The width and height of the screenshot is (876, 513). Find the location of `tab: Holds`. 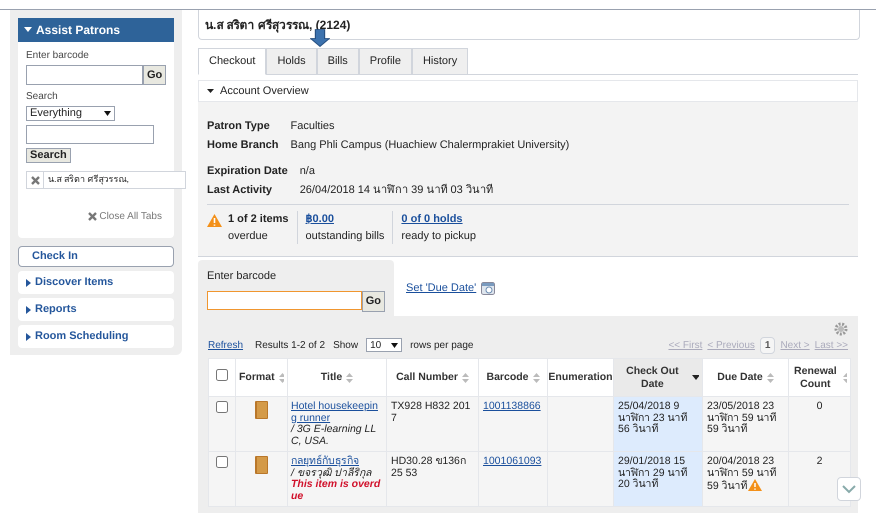

tab: Holds is located at coordinates (291, 61).